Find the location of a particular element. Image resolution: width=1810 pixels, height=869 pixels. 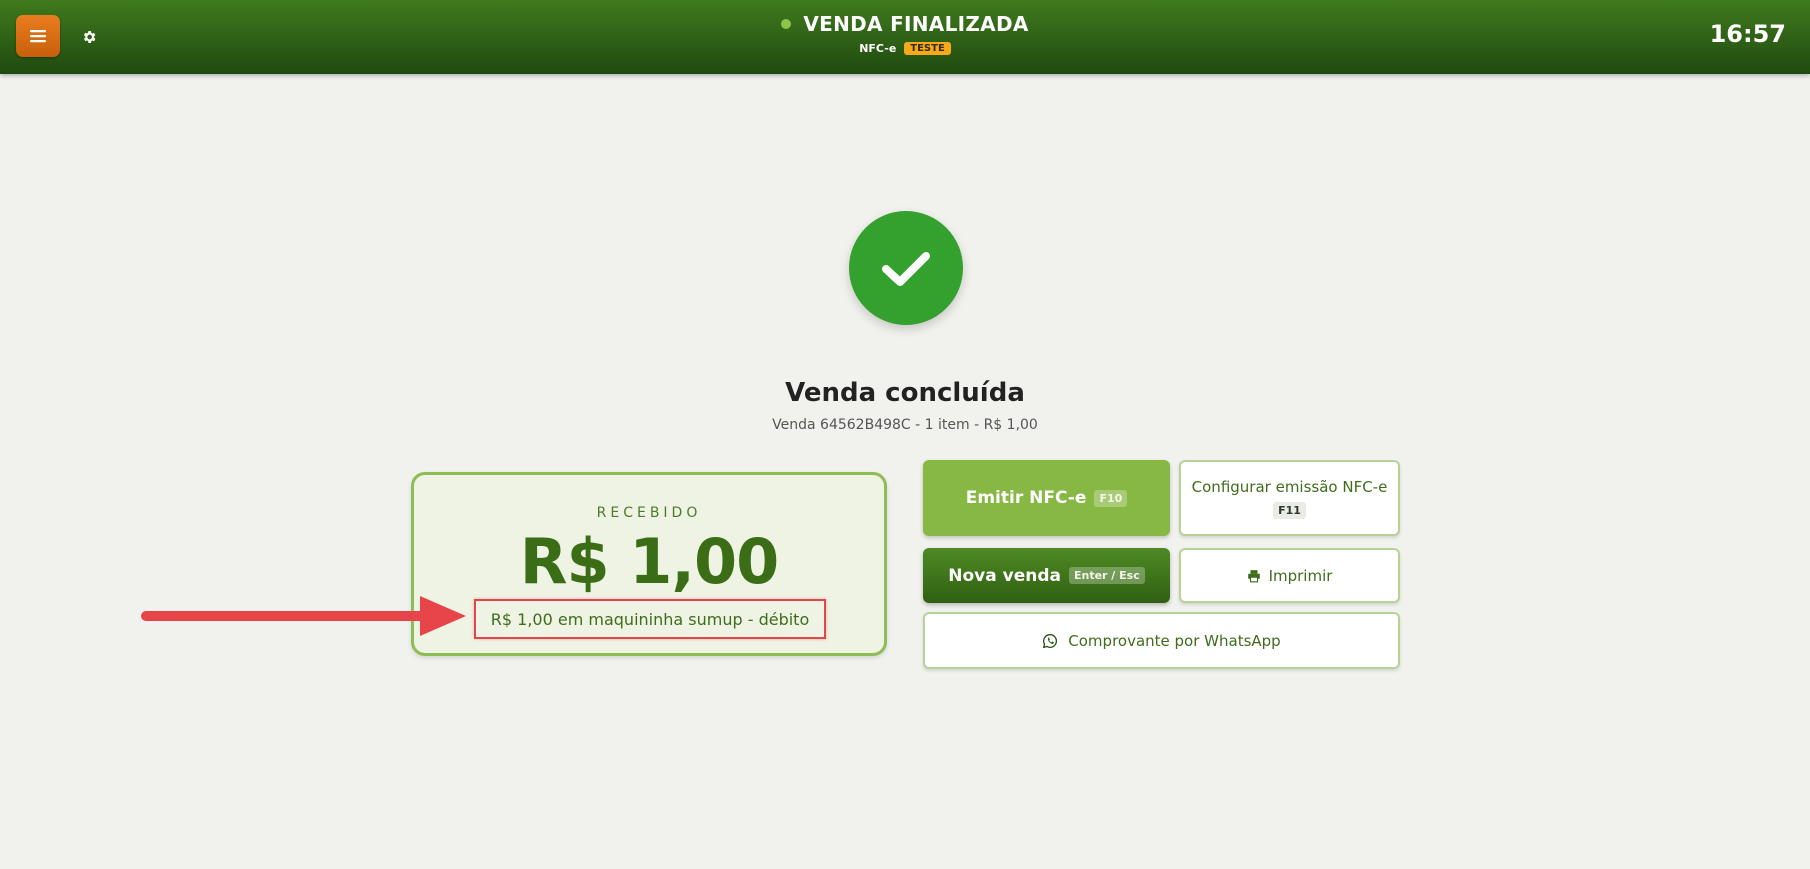

page-title: Venda concluída is located at coordinates (905, 393).